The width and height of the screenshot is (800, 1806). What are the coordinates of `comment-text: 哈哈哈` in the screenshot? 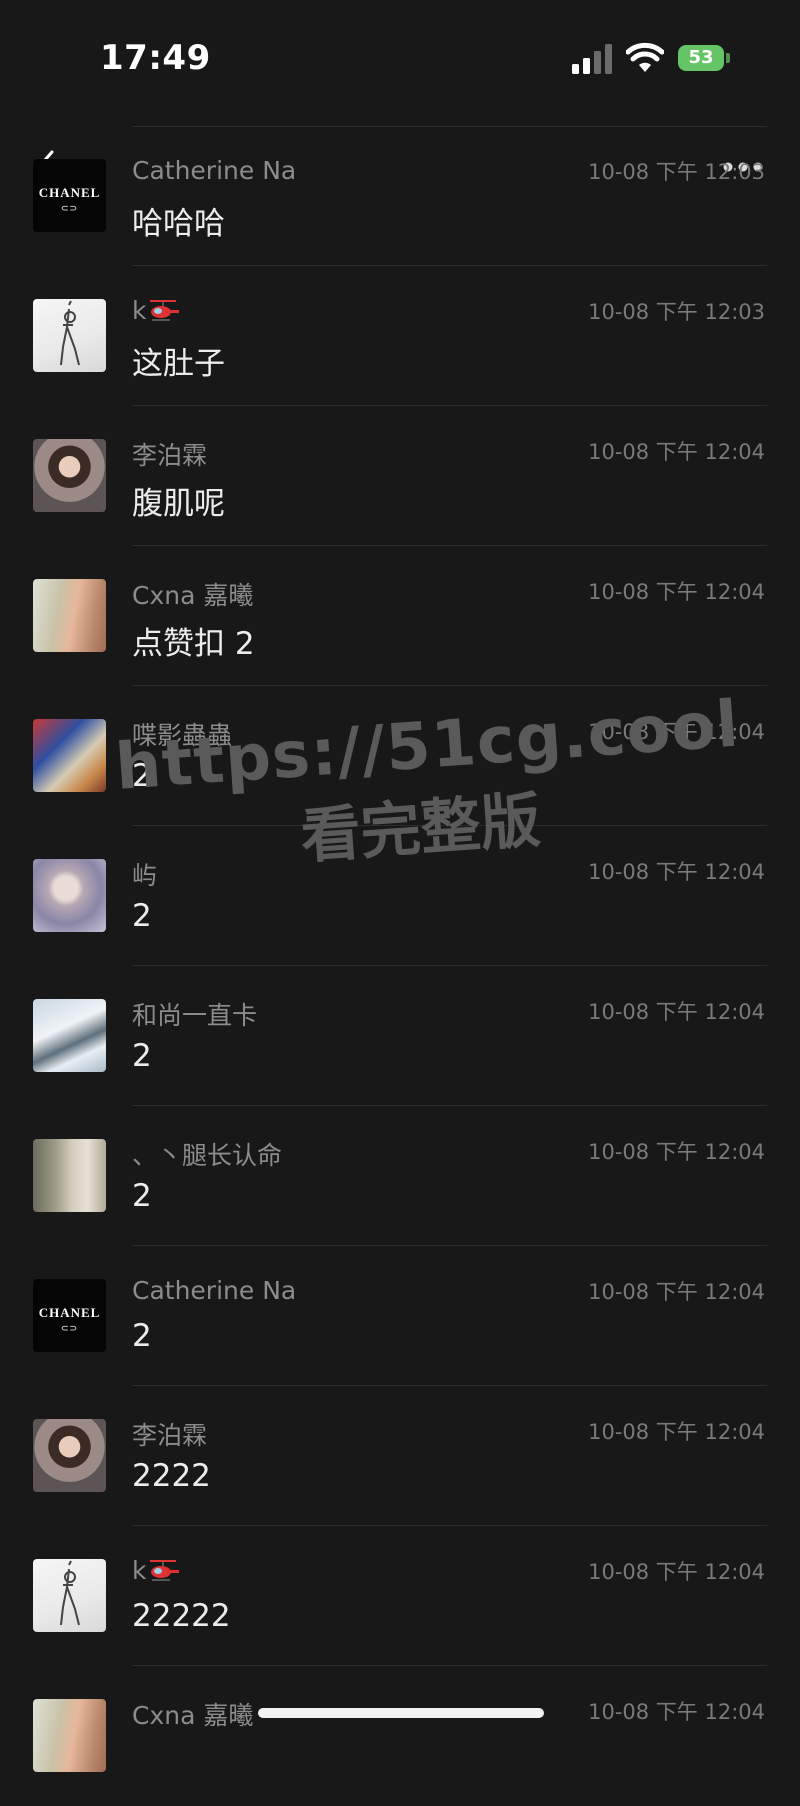 It's located at (178, 224).